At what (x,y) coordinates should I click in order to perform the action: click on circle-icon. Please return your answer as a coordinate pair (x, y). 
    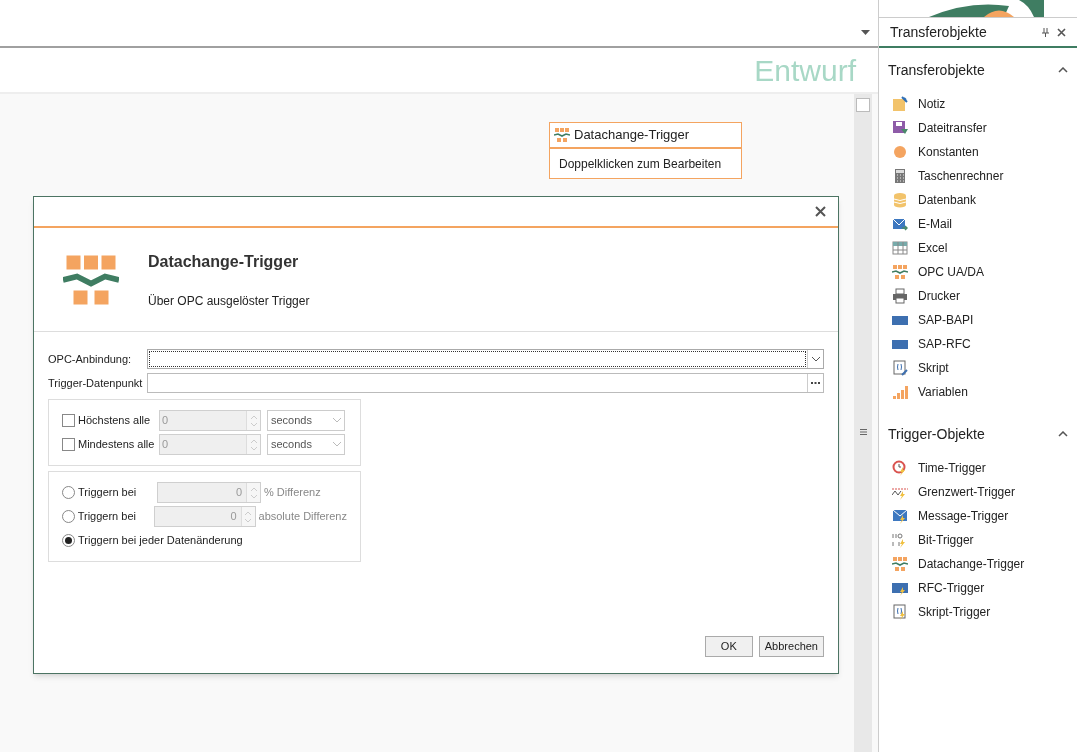
    Looking at the image, I should click on (900, 152).